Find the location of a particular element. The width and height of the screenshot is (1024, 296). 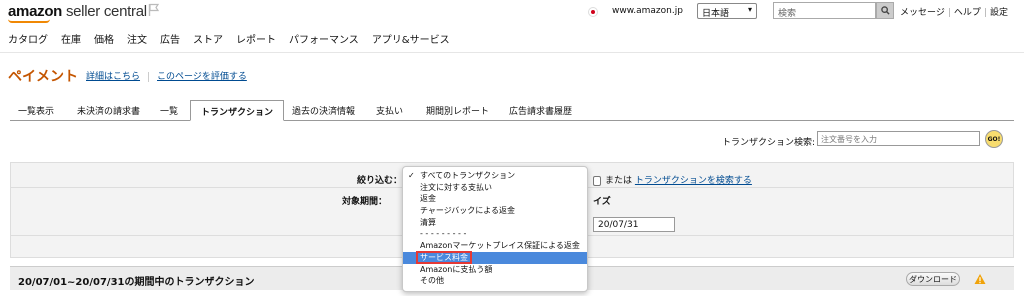

nav-item-stores: ストア is located at coordinates (208, 38).